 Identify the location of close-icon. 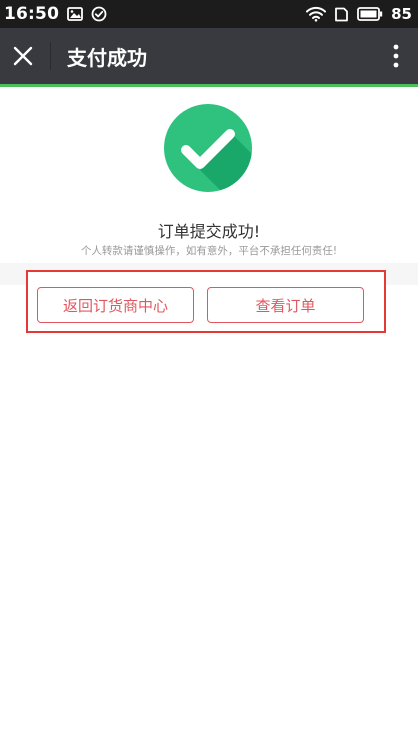
(23, 56).